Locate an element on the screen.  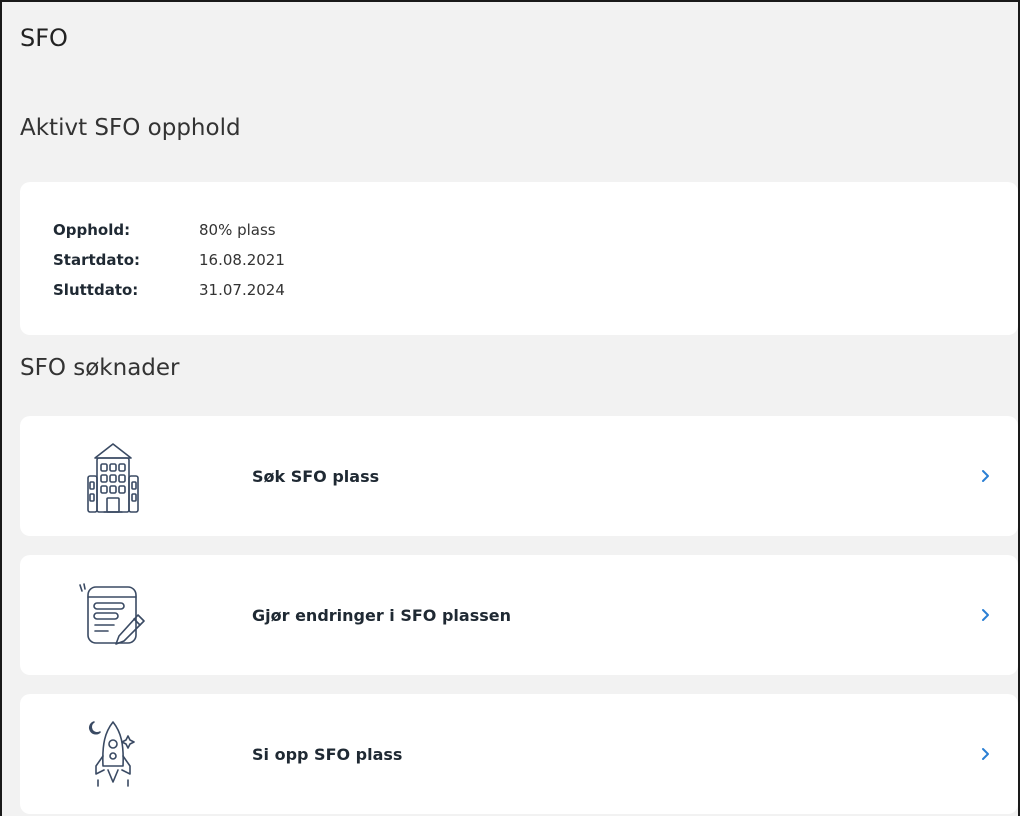
applications-heading: SFO søknader is located at coordinates (100, 368).